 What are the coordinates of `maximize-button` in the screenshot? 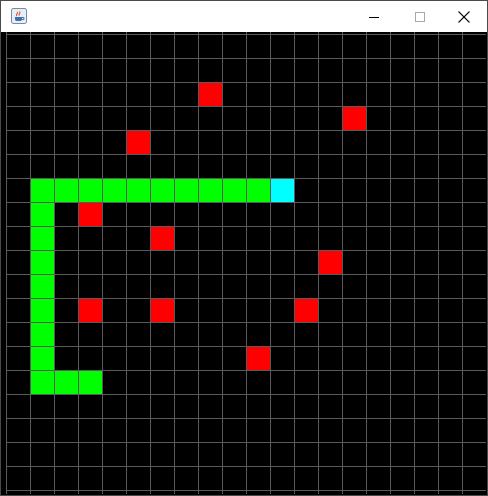 It's located at (420, 16).